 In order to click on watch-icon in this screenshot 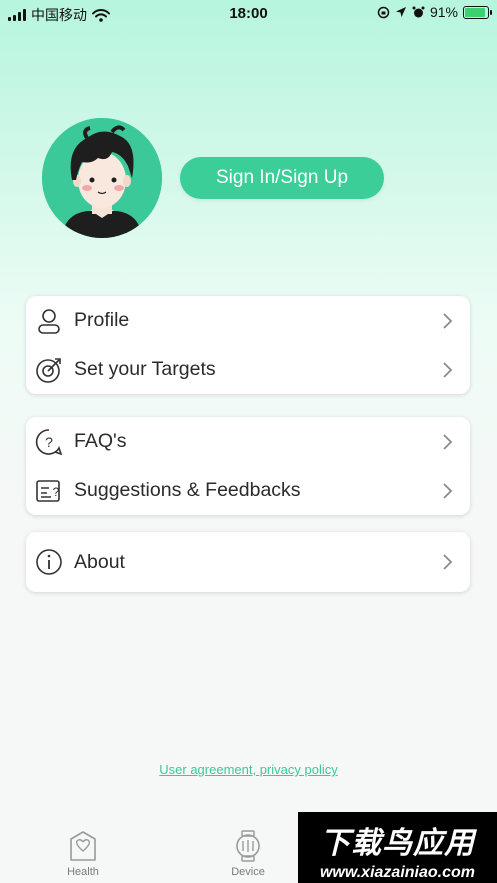, I will do `click(248, 846)`.